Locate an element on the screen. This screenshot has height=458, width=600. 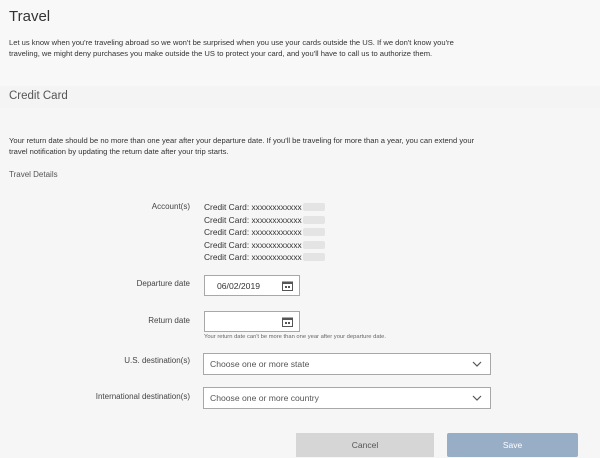
page-title: Travel is located at coordinates (30, 16).